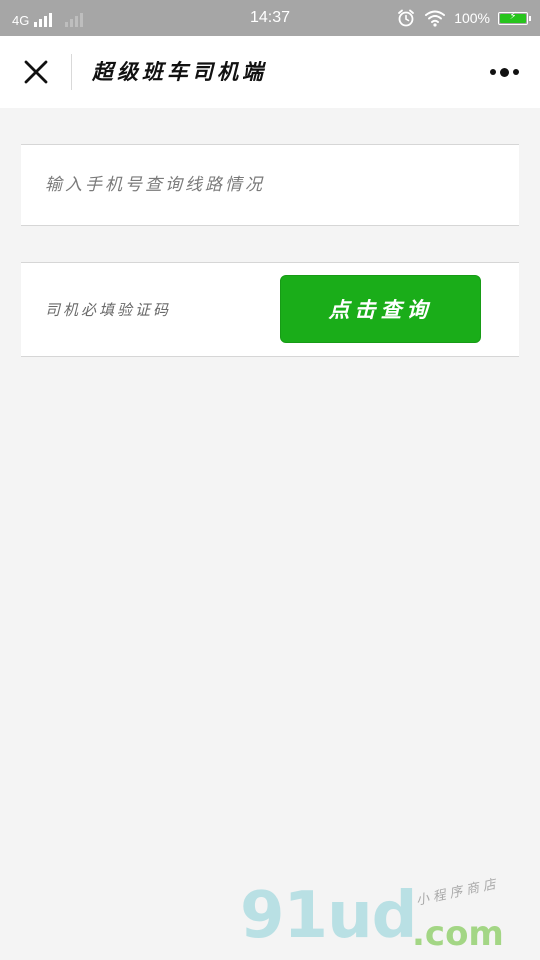 The image size is (540, 960). I want to click on close-button, so click(36, 72).